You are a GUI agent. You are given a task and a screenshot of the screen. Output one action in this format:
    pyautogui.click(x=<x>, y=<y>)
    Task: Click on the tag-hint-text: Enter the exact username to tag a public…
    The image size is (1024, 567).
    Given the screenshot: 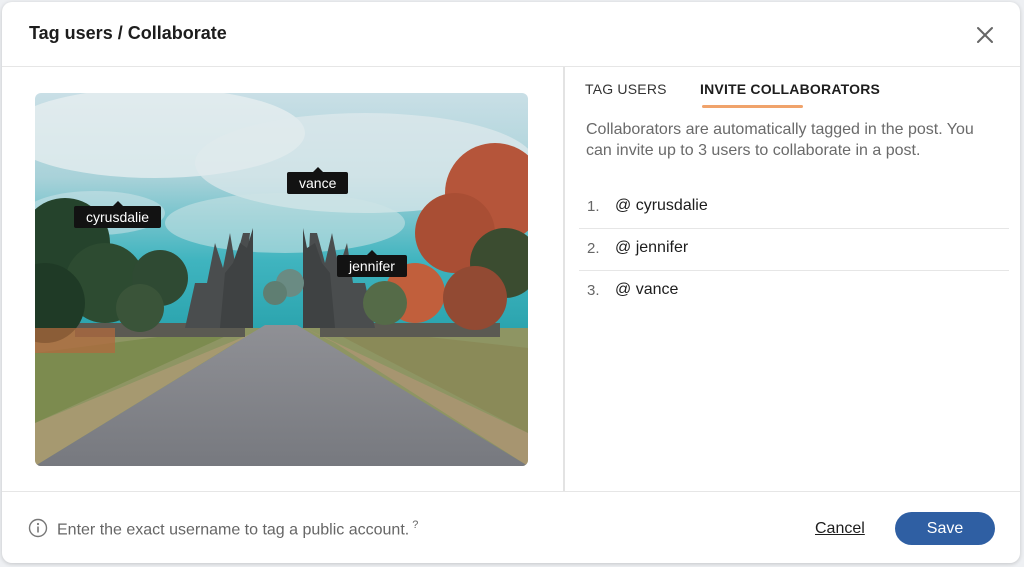 What is the action you would take?
    pyautogui.click(x=233, y=530)
    